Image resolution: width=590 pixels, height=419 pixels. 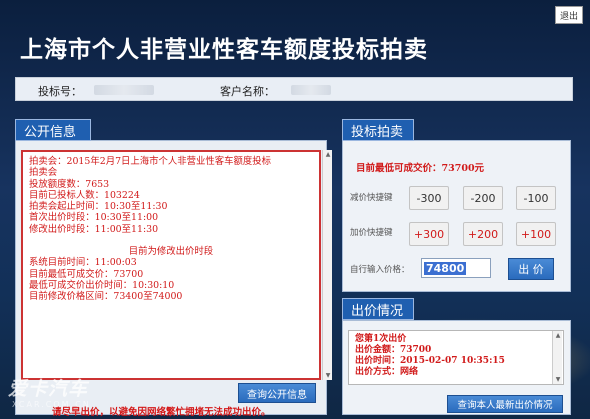 What do you see at coordinates (86, 274) in the screenshot?
I see `announce-line: 目前最低可成交价：73700` at bounding box center [86, 274].